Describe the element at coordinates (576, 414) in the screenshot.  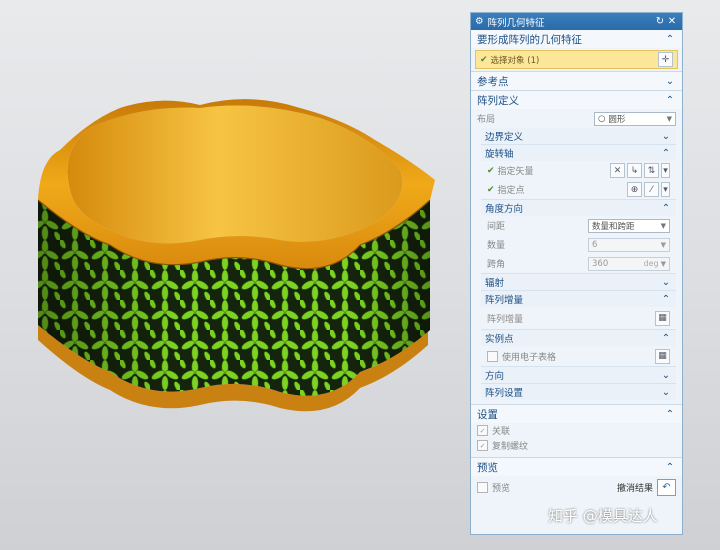
I see `section-header-settings: 设置 ⌃` at that location.